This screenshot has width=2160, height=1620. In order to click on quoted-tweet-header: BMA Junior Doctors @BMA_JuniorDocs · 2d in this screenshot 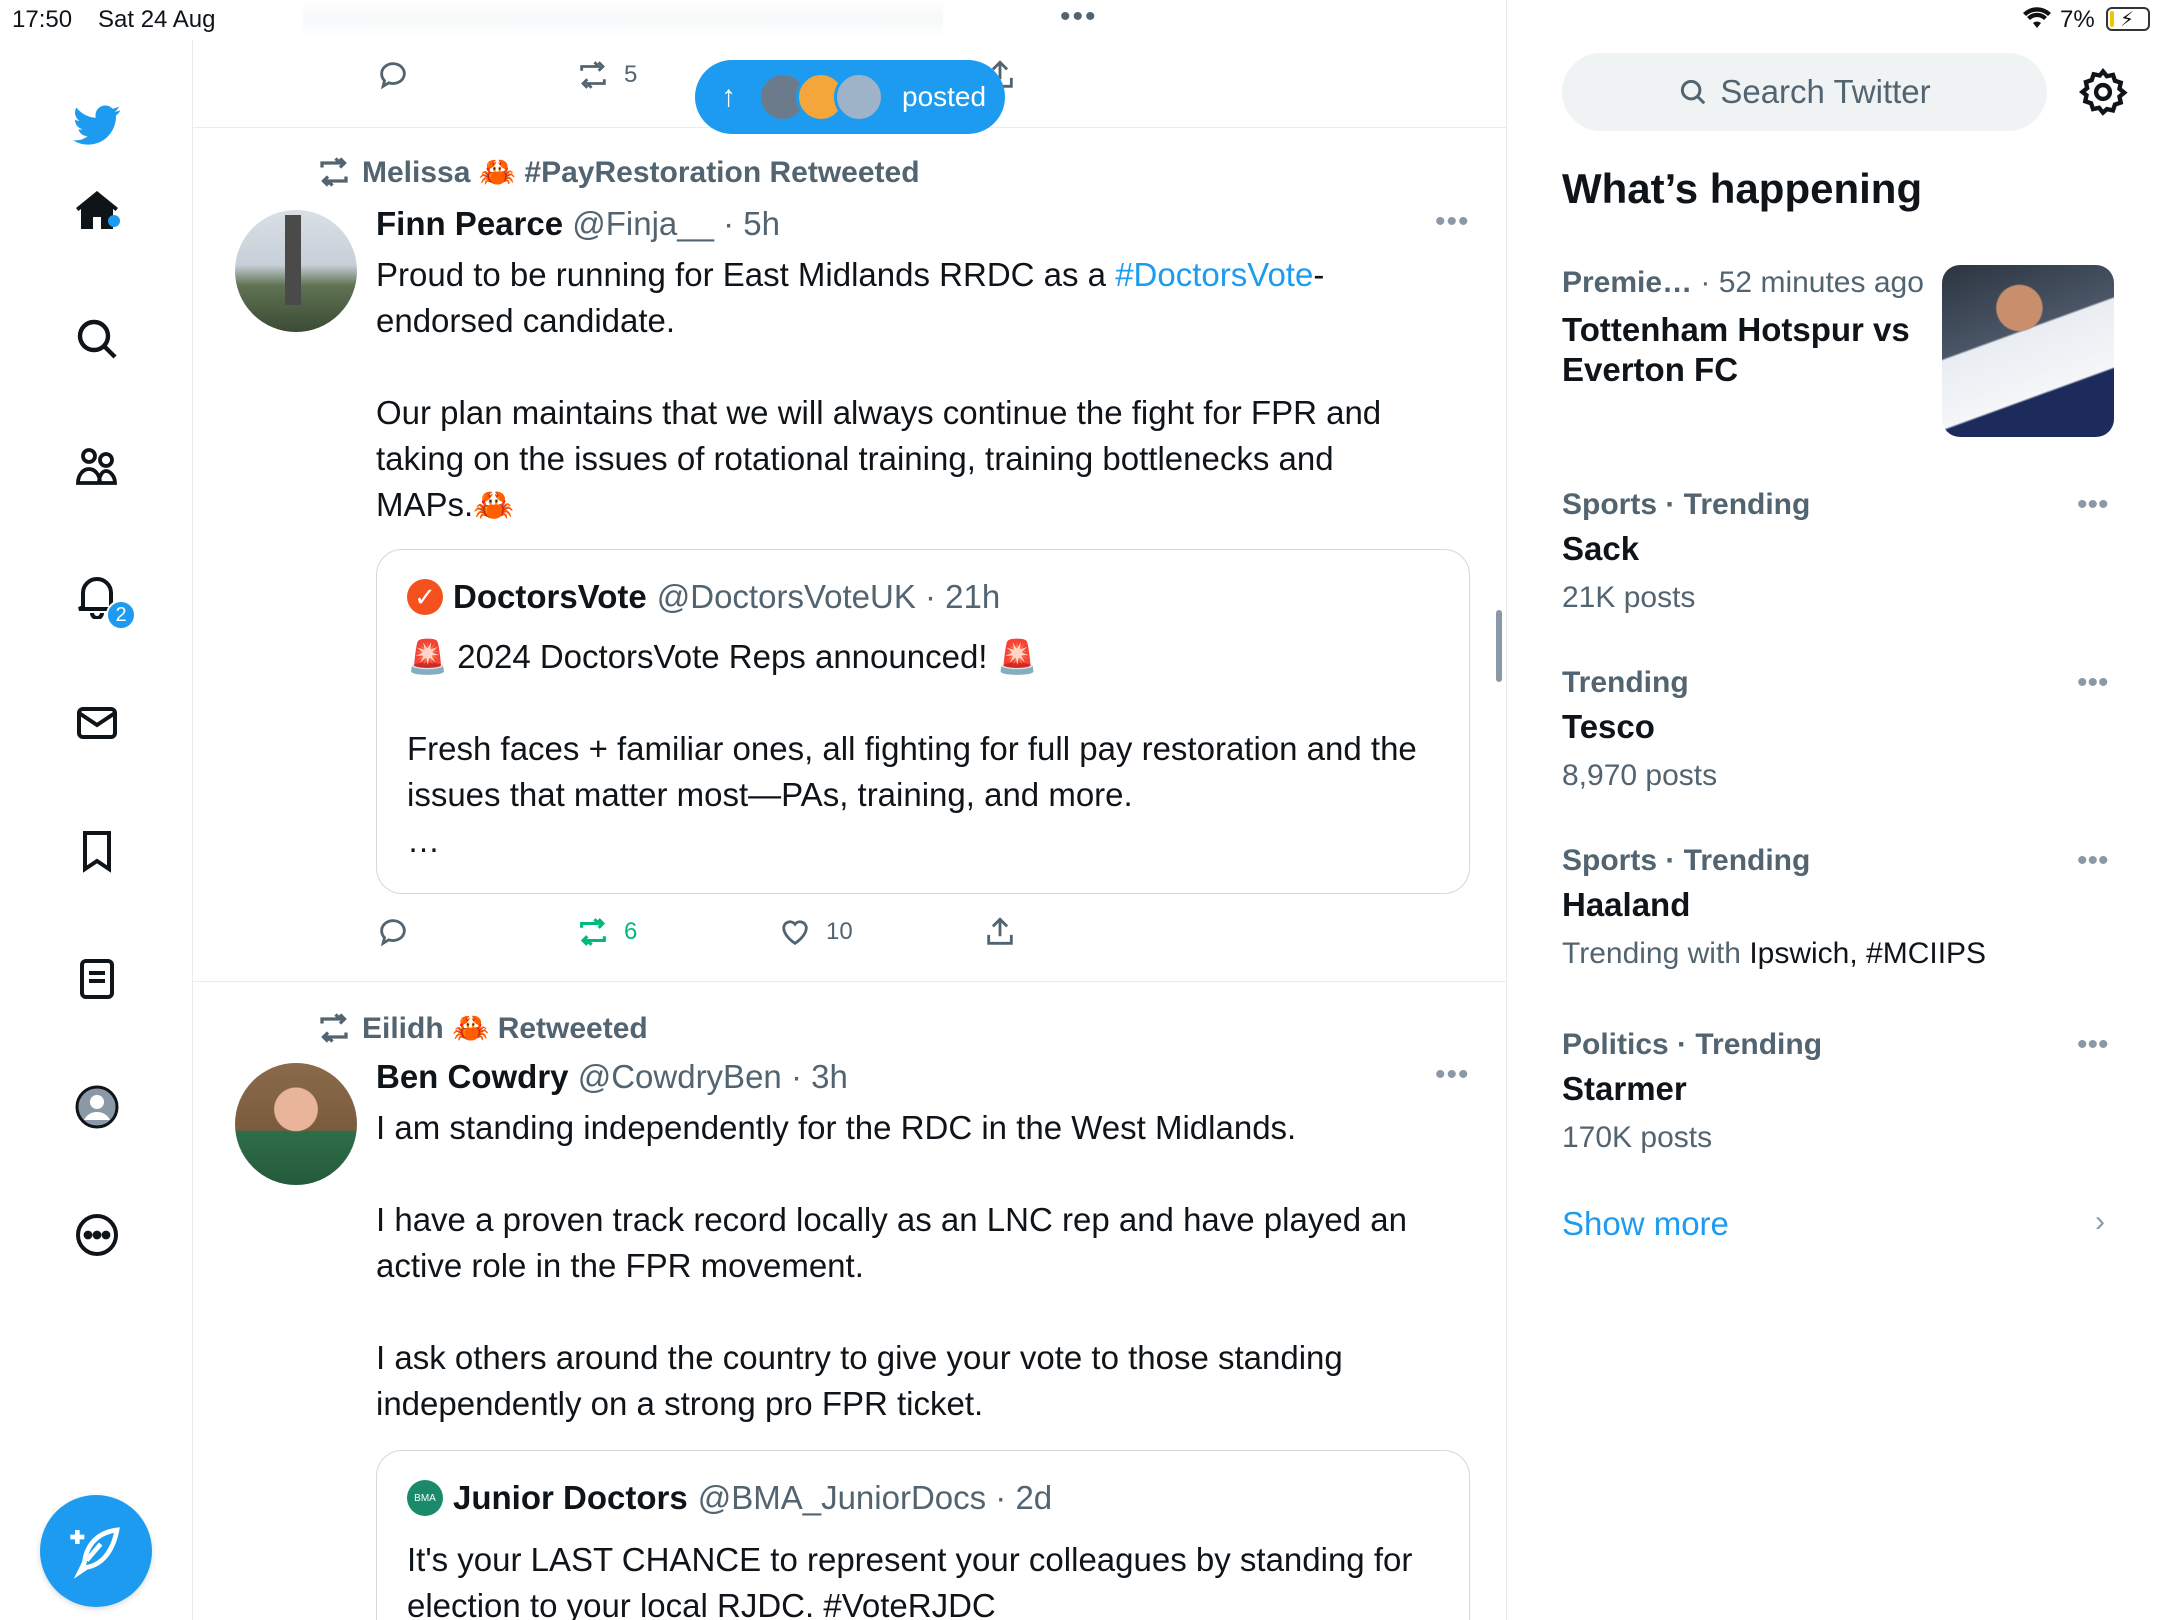, I will do `click(729, 1498)`.